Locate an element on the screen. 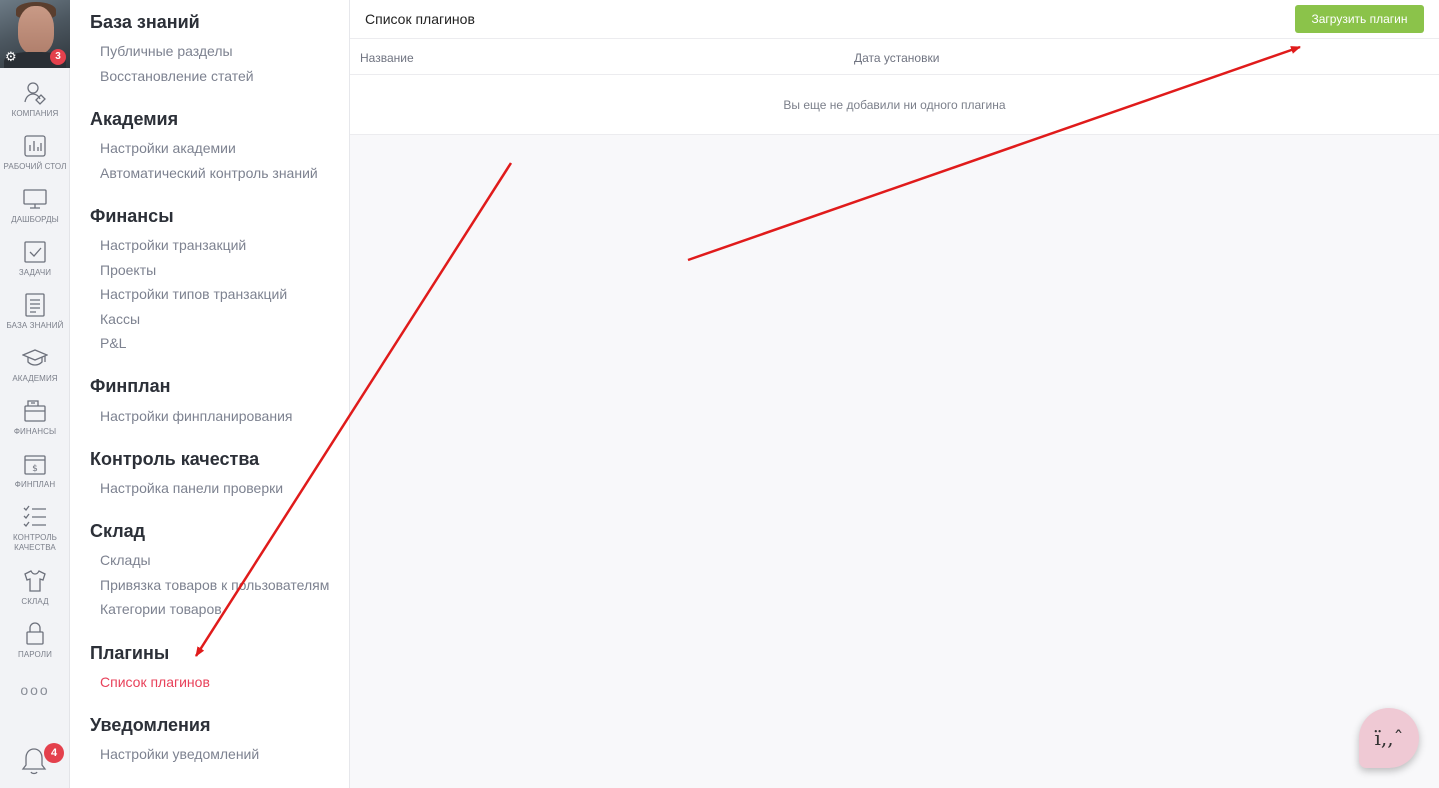  nav-item-finplan: $ ФИНПЛАН is located at coordinates (35, 470).